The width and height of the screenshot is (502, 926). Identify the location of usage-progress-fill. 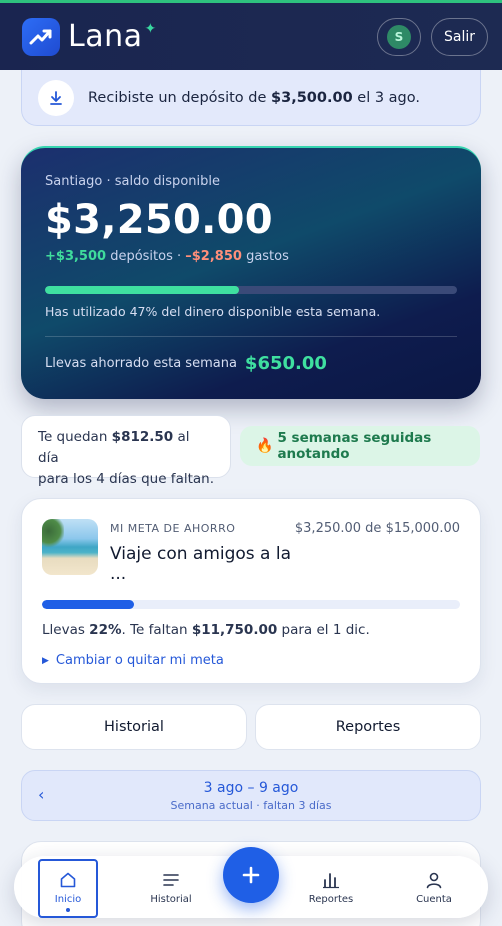
(142, 290).